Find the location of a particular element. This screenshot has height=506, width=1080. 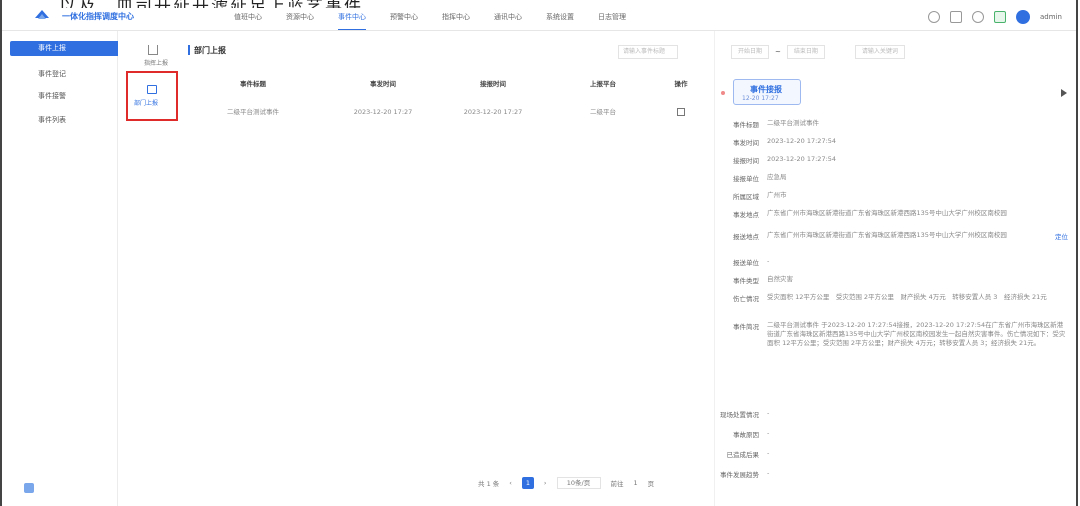

field-key: 现场处置情况 is located at coordinates (739, 415).